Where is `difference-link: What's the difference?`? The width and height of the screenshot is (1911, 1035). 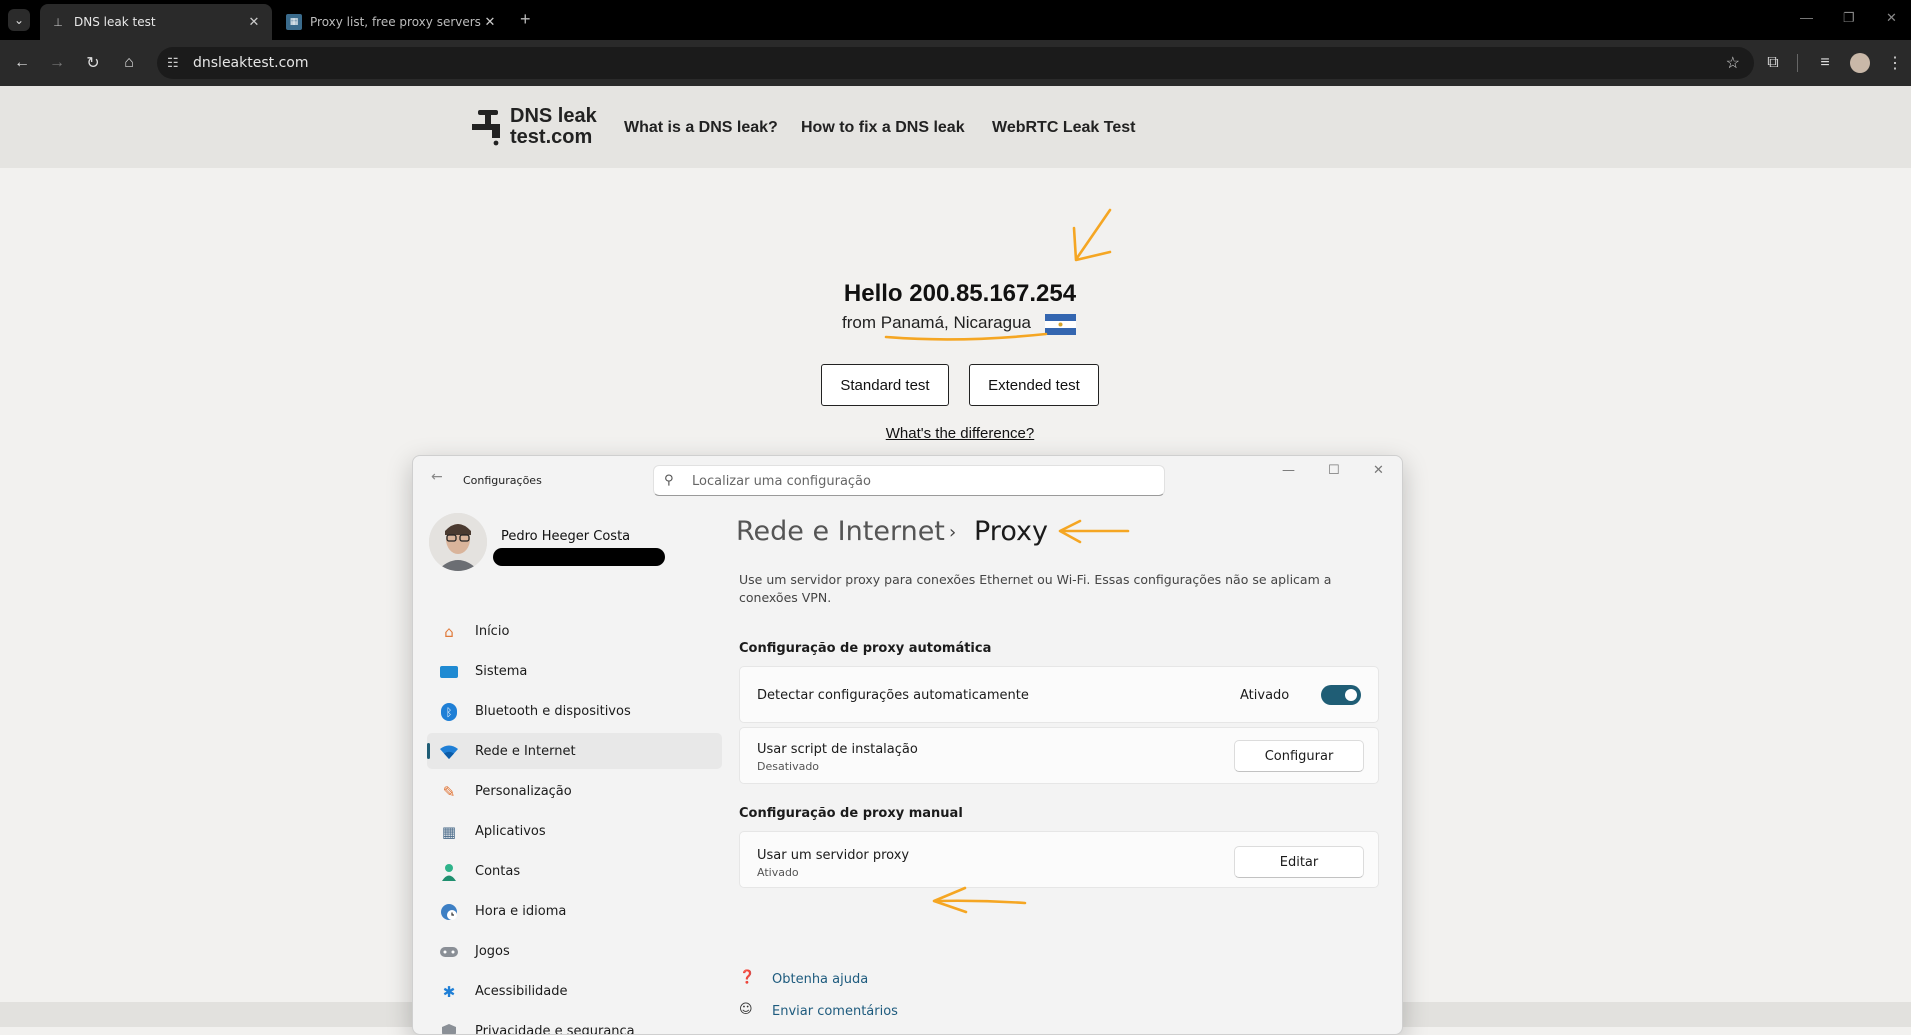
difference-link: What's the difference? is located at coordinates (955, 433).